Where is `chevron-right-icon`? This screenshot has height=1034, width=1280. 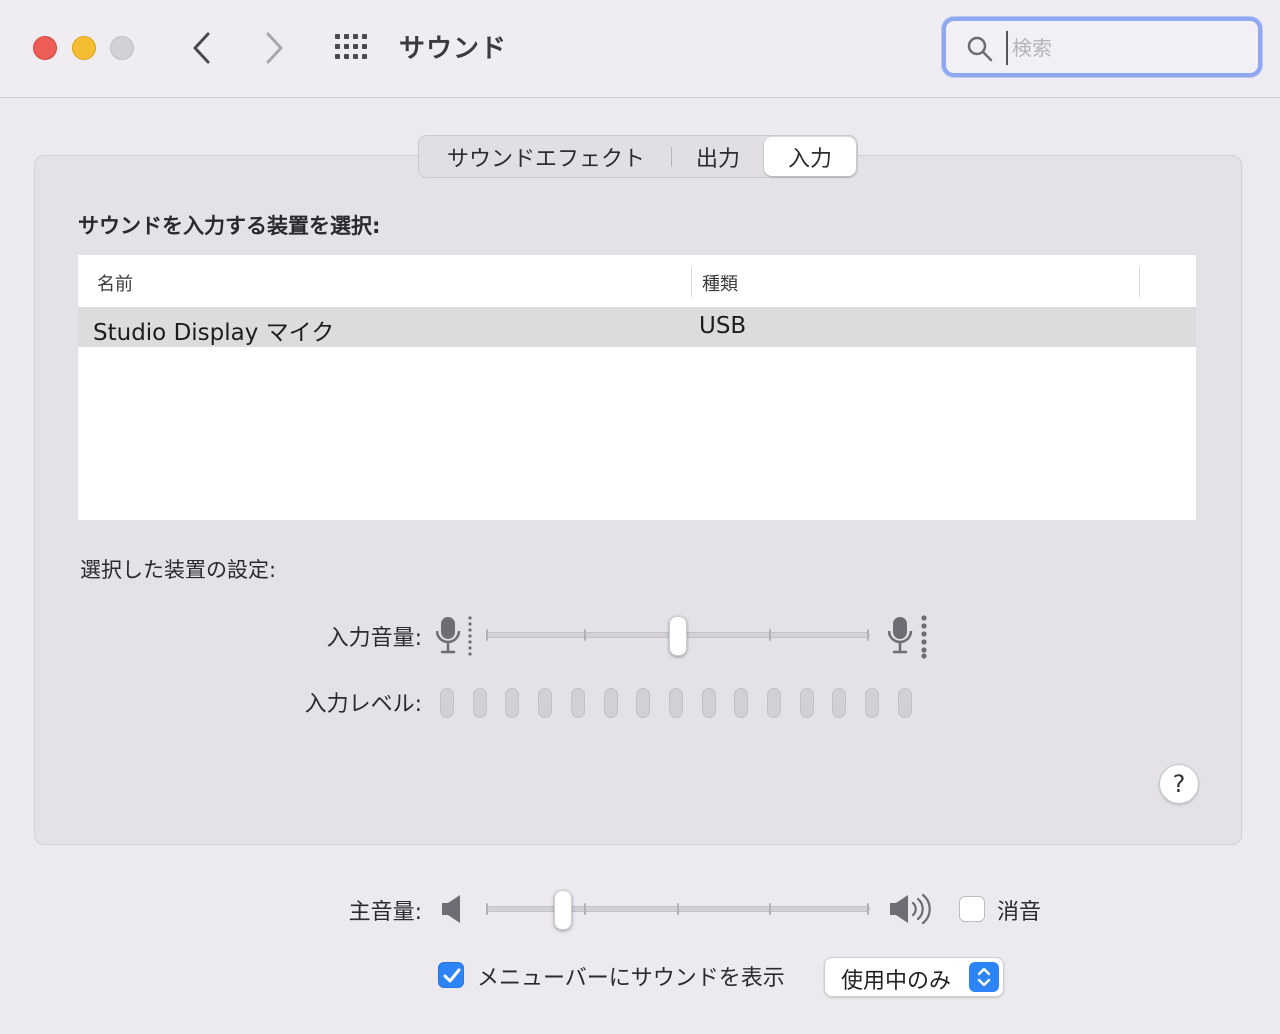 chevron-right-icon is located at coordinates (274, 48).